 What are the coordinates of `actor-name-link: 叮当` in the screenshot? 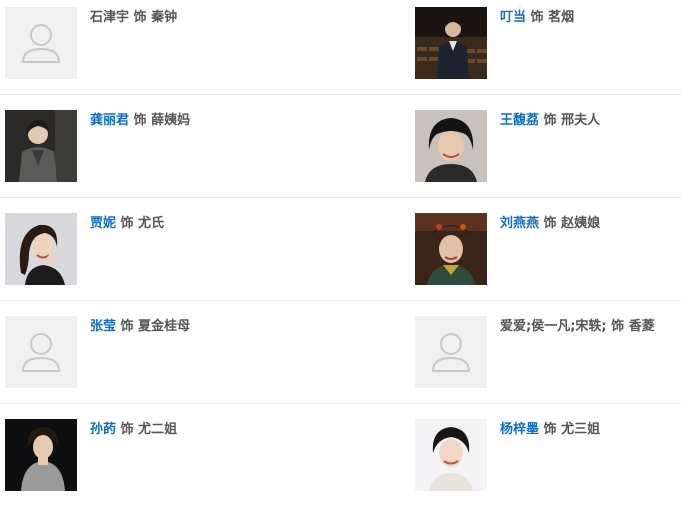 It's located at (513, 17).